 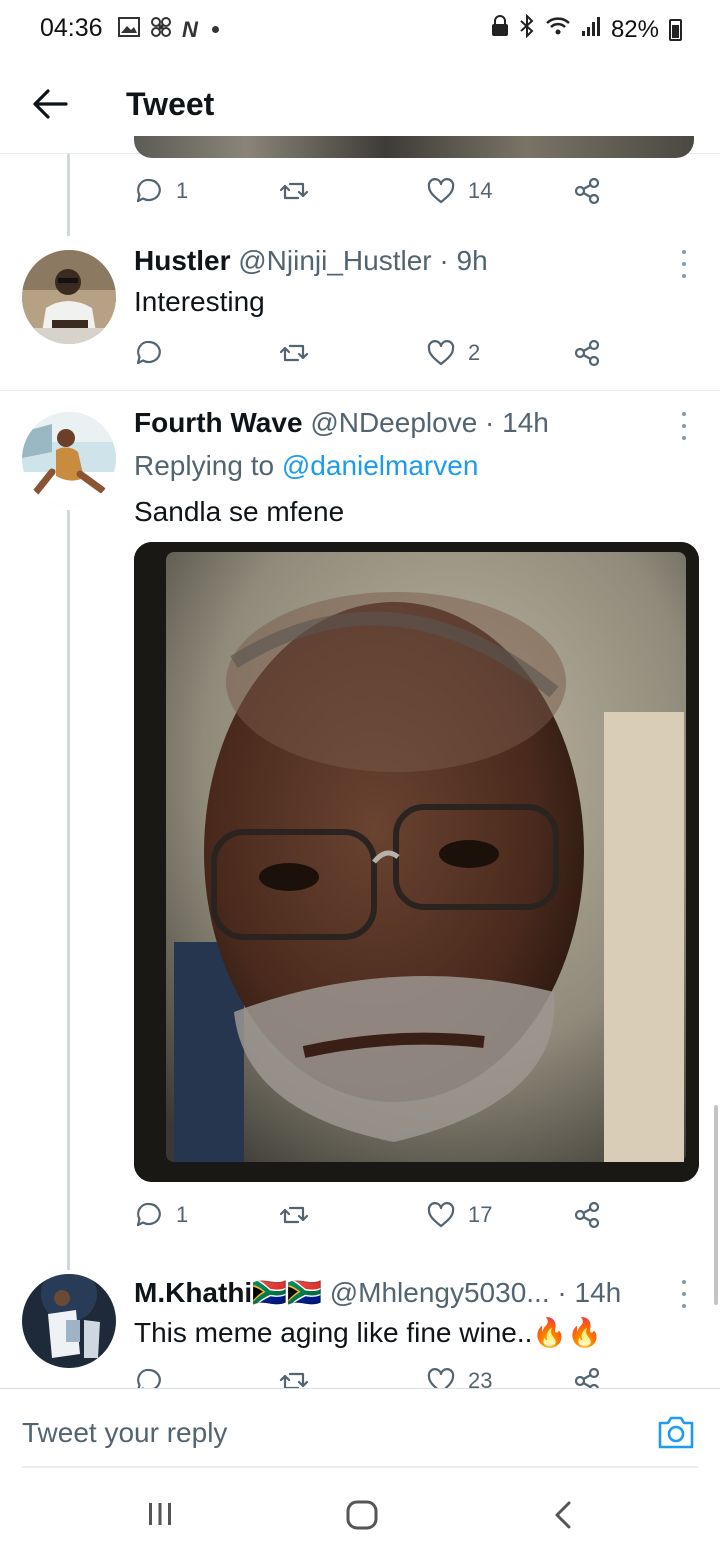 What do you see at coordinates (716, 1205) in the screenshot?
I see `scrollbar` at bounding box center [716, 1205].